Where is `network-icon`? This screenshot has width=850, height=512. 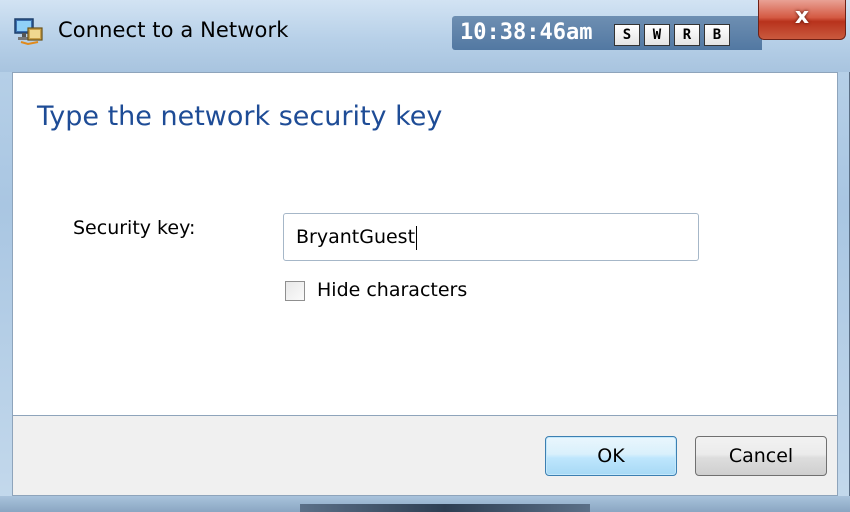
network-icon is located at coordinates (29, 32).